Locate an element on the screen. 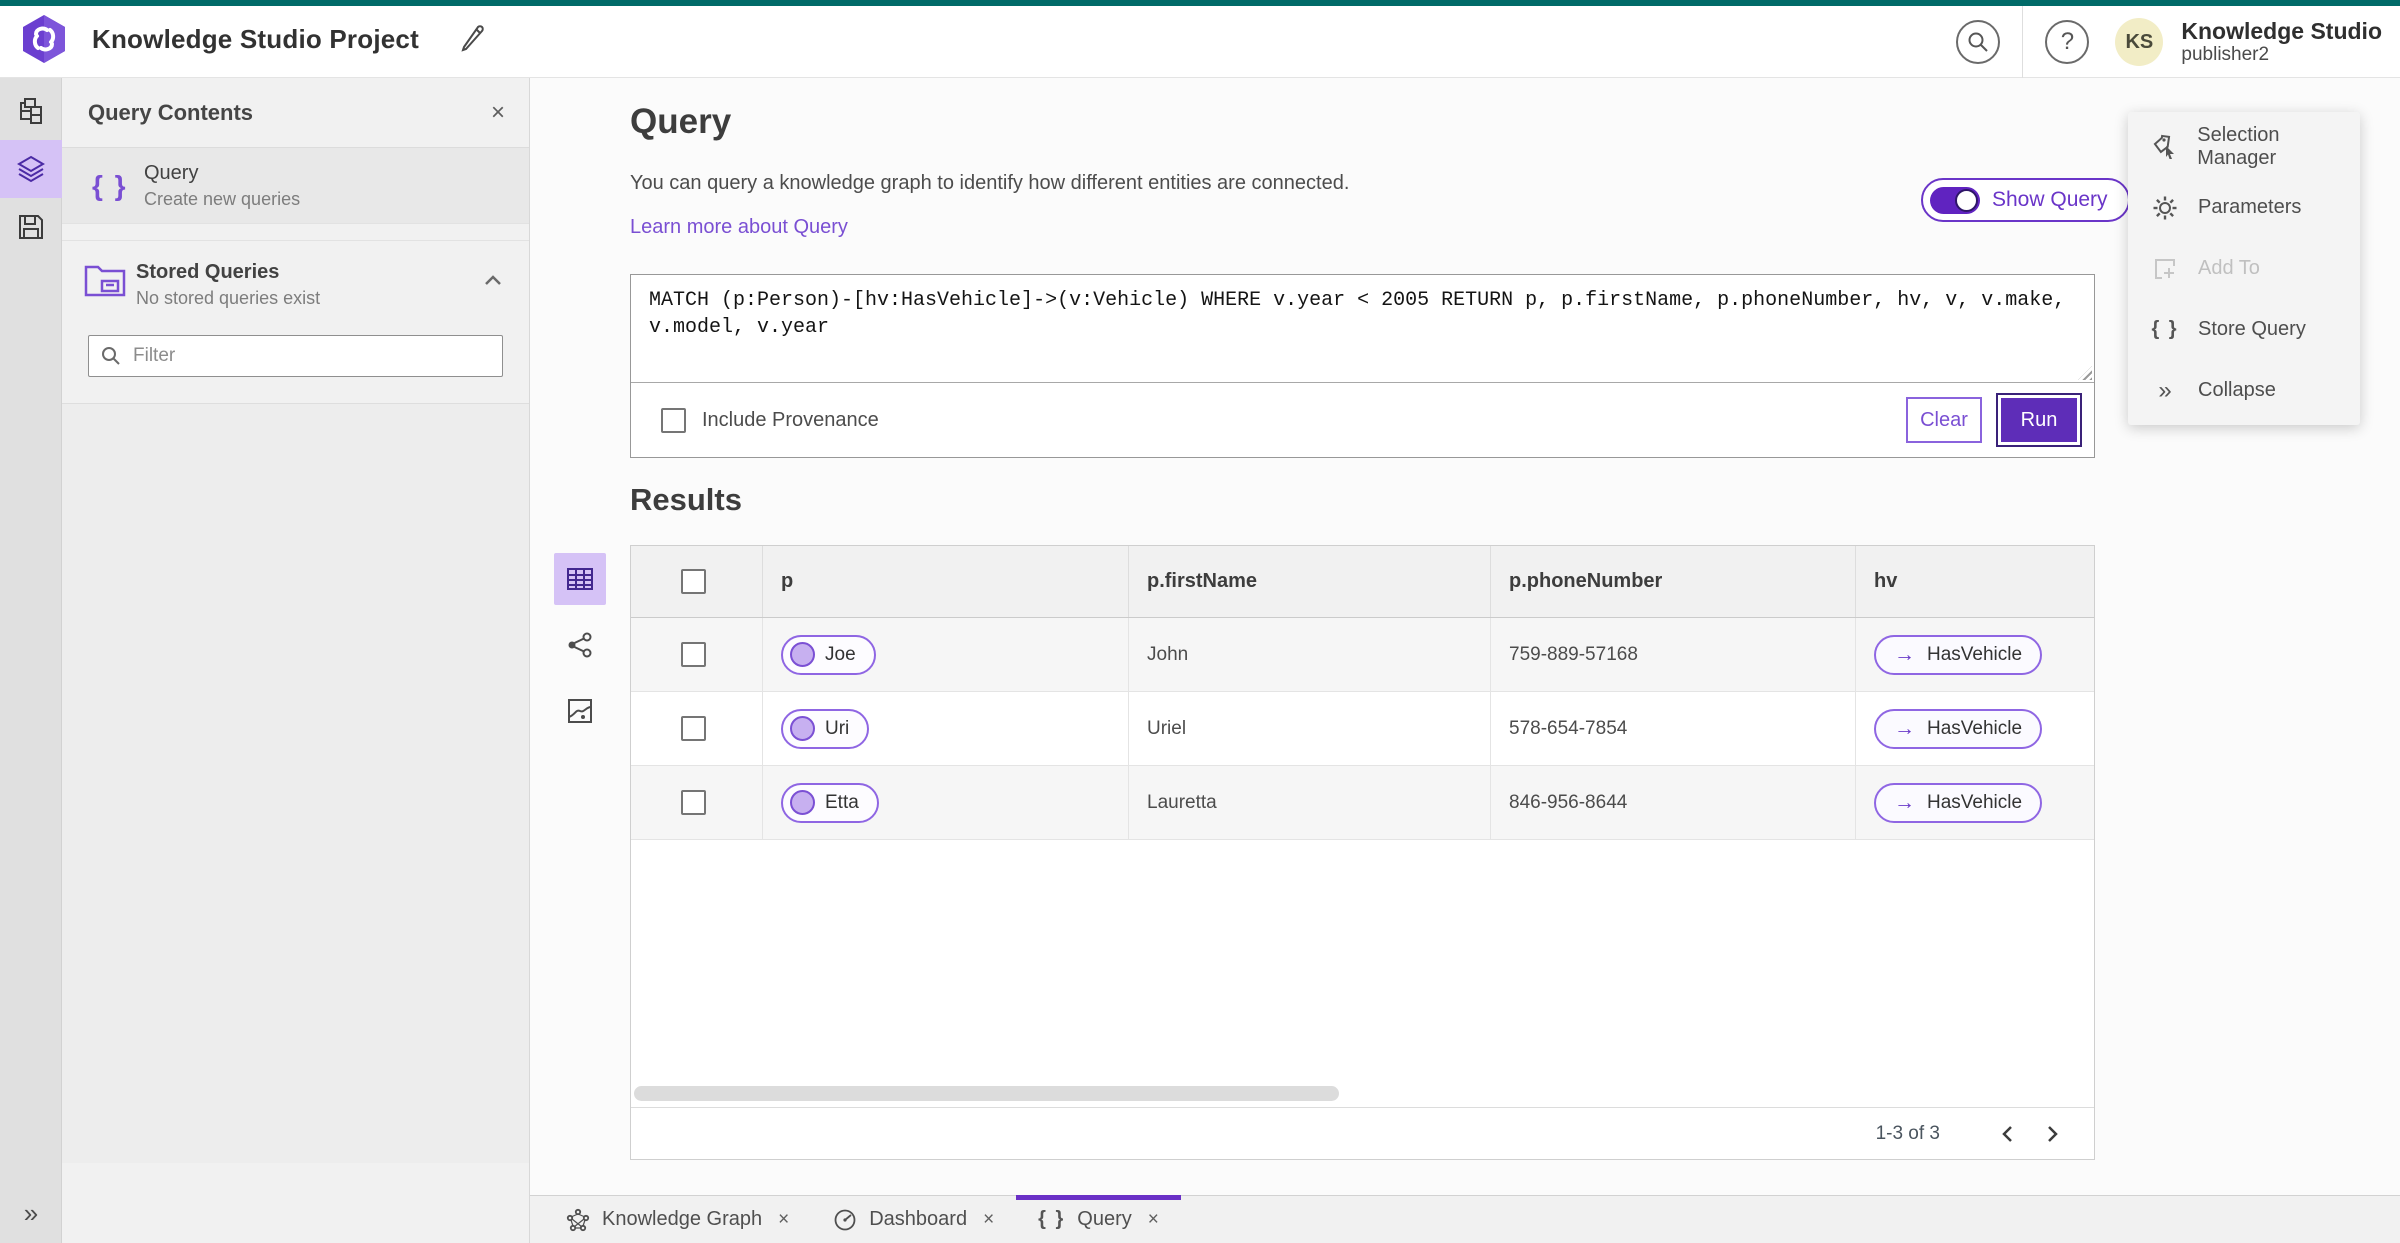  menu-item-store-query: { } Store Query is located at coordinates (2244, 329).